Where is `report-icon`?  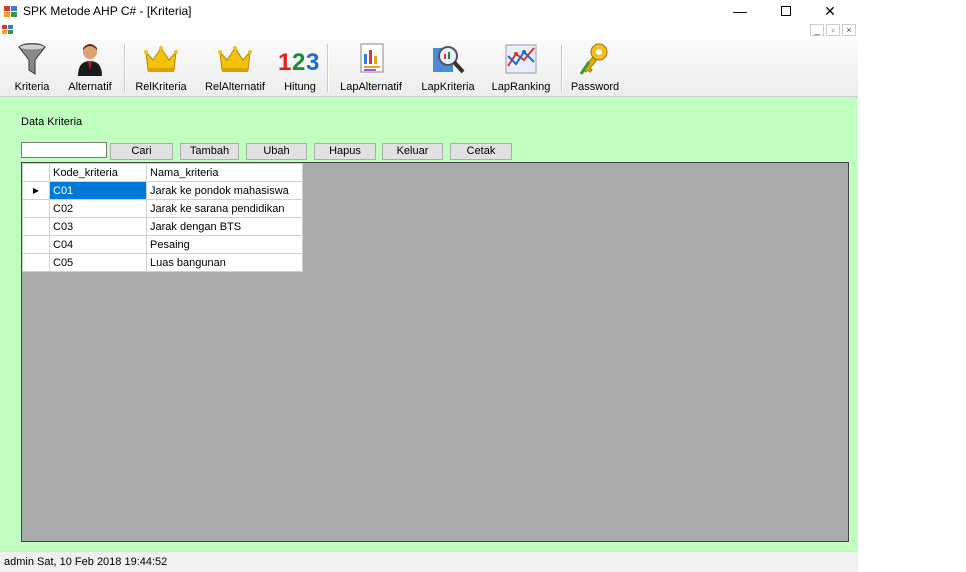
report-icon is located at coordinates (372, 58).